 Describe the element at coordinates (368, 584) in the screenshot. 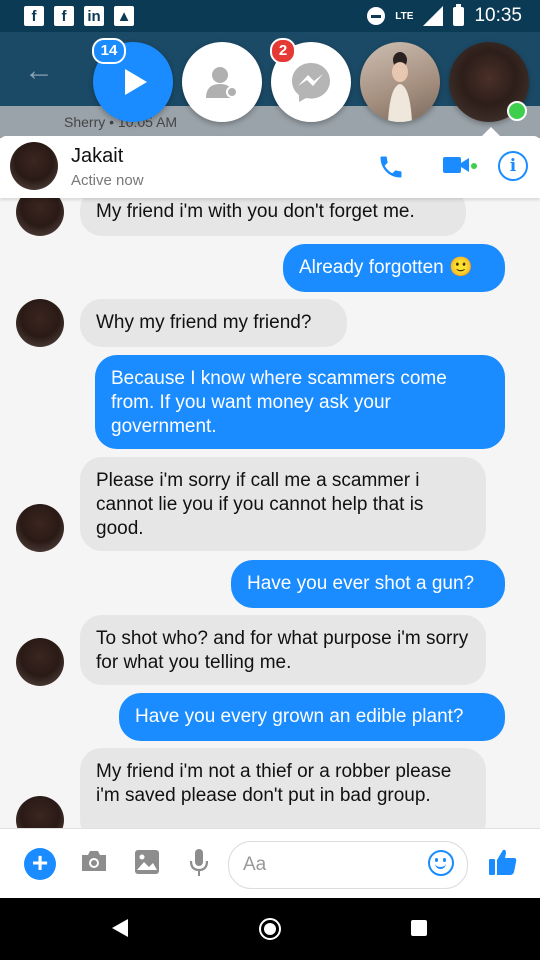

I see `message-bubble-outgoing: Have you ever shot a gun?` at that location.